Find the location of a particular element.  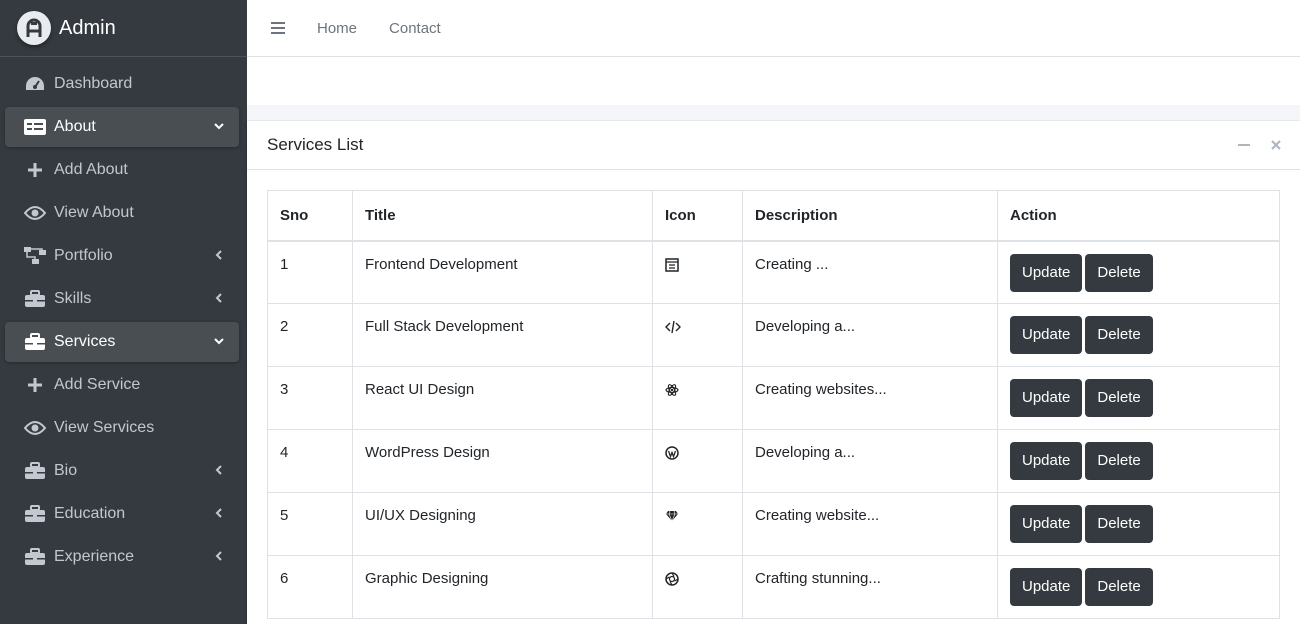

sidebar-item-label: Portfolio is located at coordinates (83, 255).